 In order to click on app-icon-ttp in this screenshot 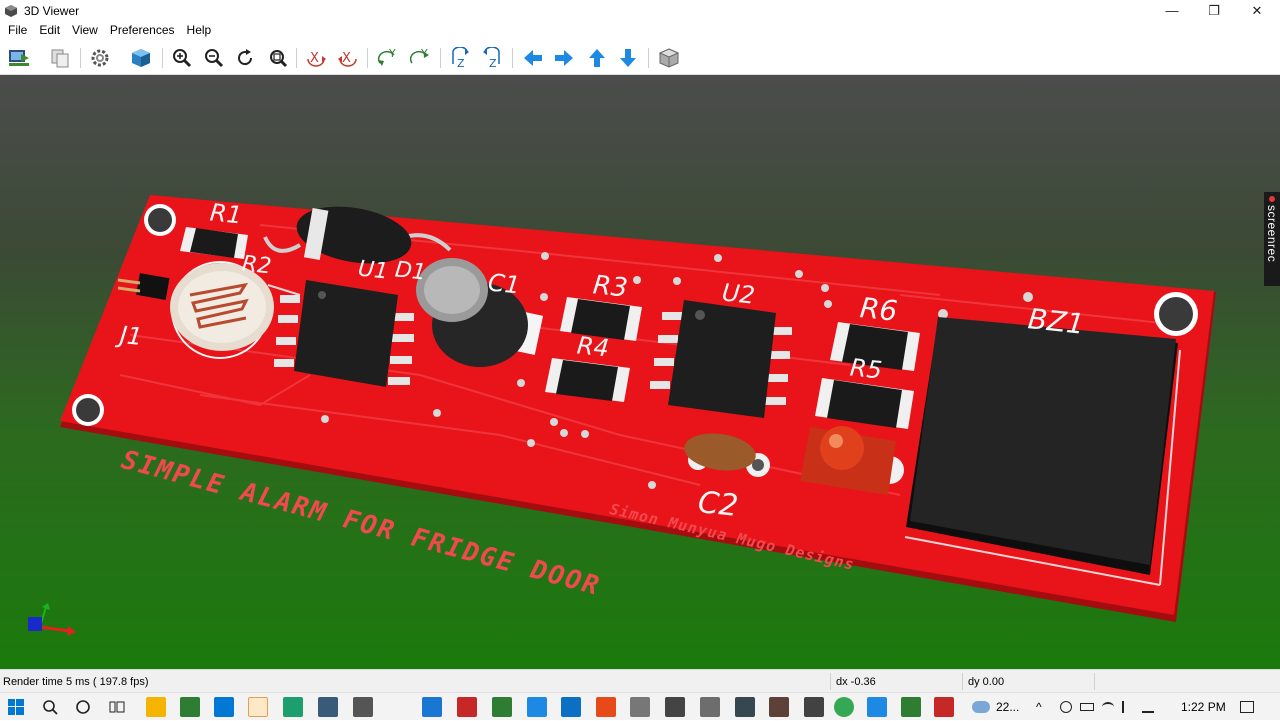, I will do `click(571, 707)`.